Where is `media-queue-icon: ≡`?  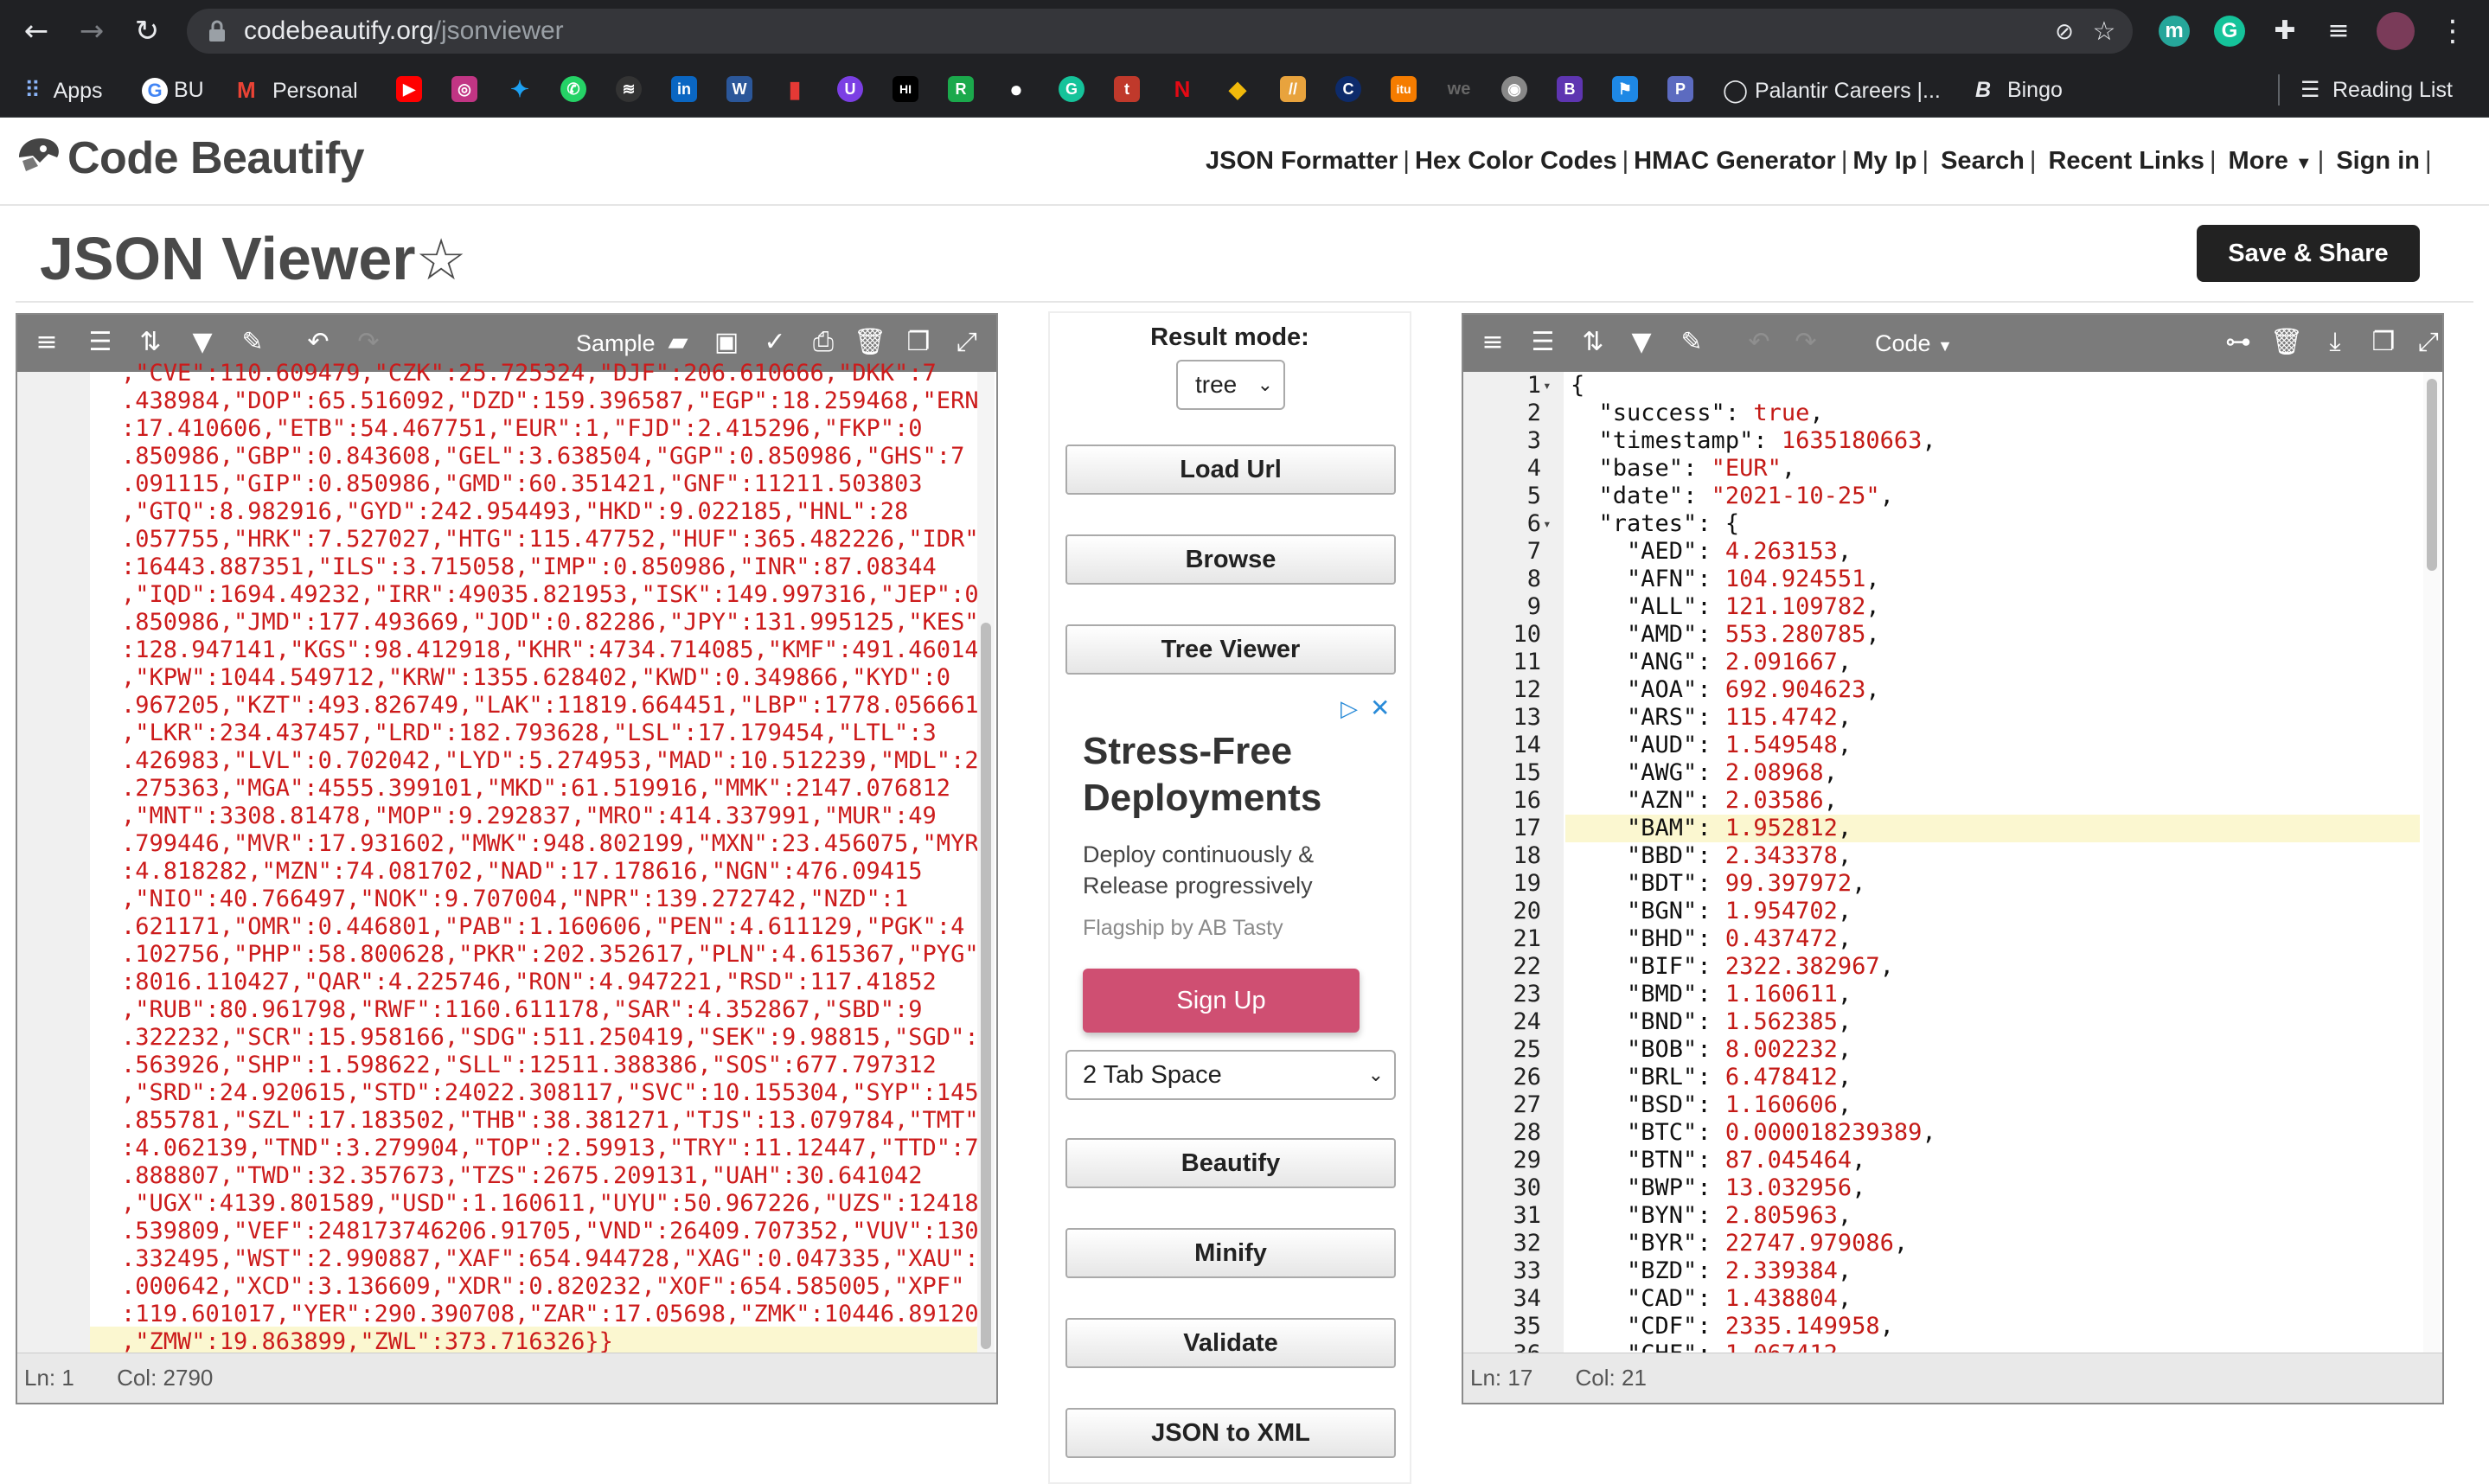
media-queue-icon: ≡ is located at coordinates (2338, 31).